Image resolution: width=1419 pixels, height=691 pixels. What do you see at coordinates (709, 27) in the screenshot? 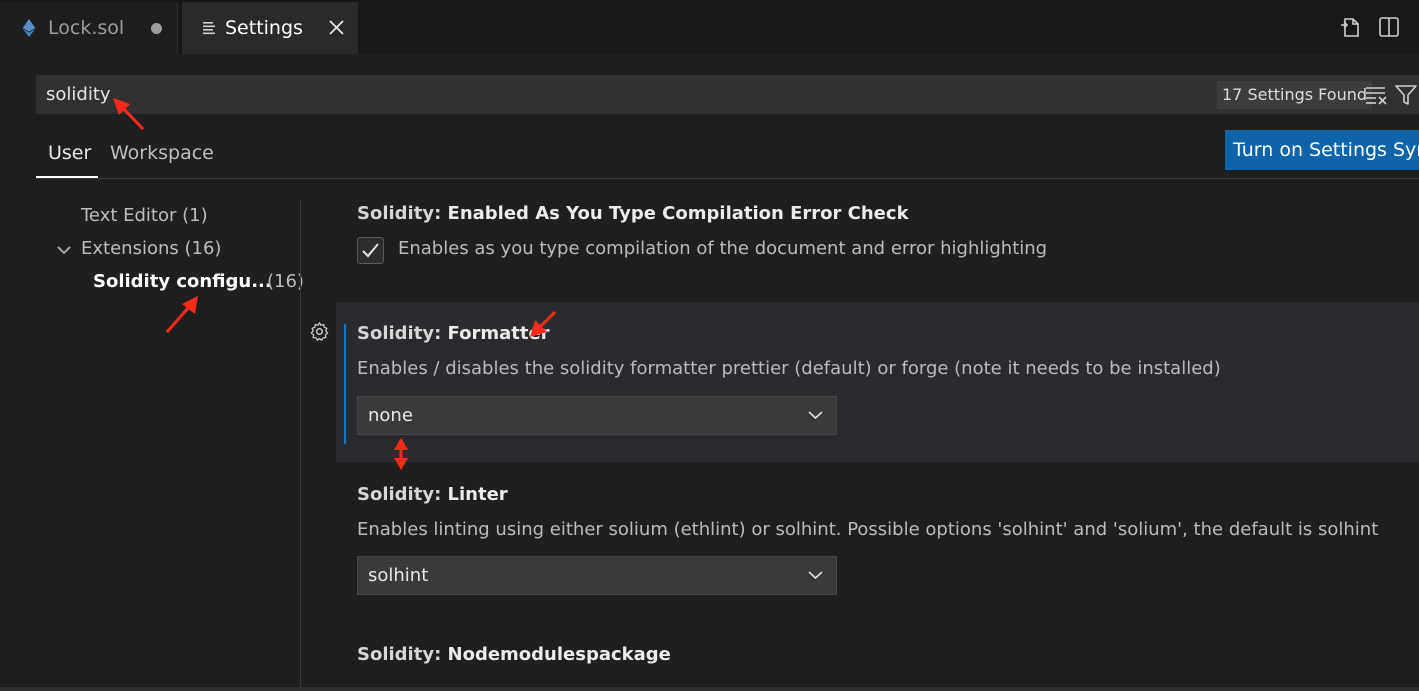
I see `editor-tab-bar: Lock.sol Settings` at bounding box center [709, 27].